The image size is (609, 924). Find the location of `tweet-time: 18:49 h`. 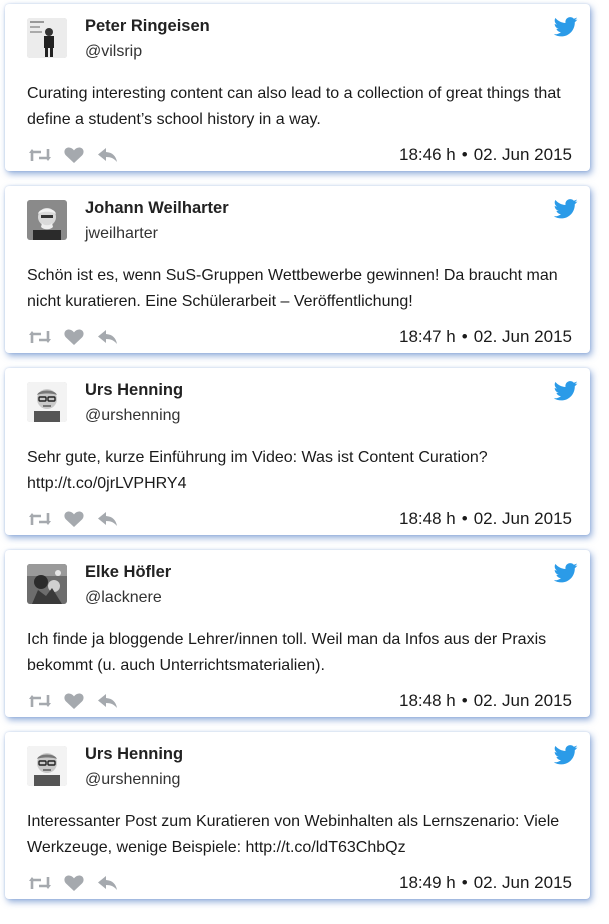

tweet-time: 18:49 h is located at coordinates (427, 882).